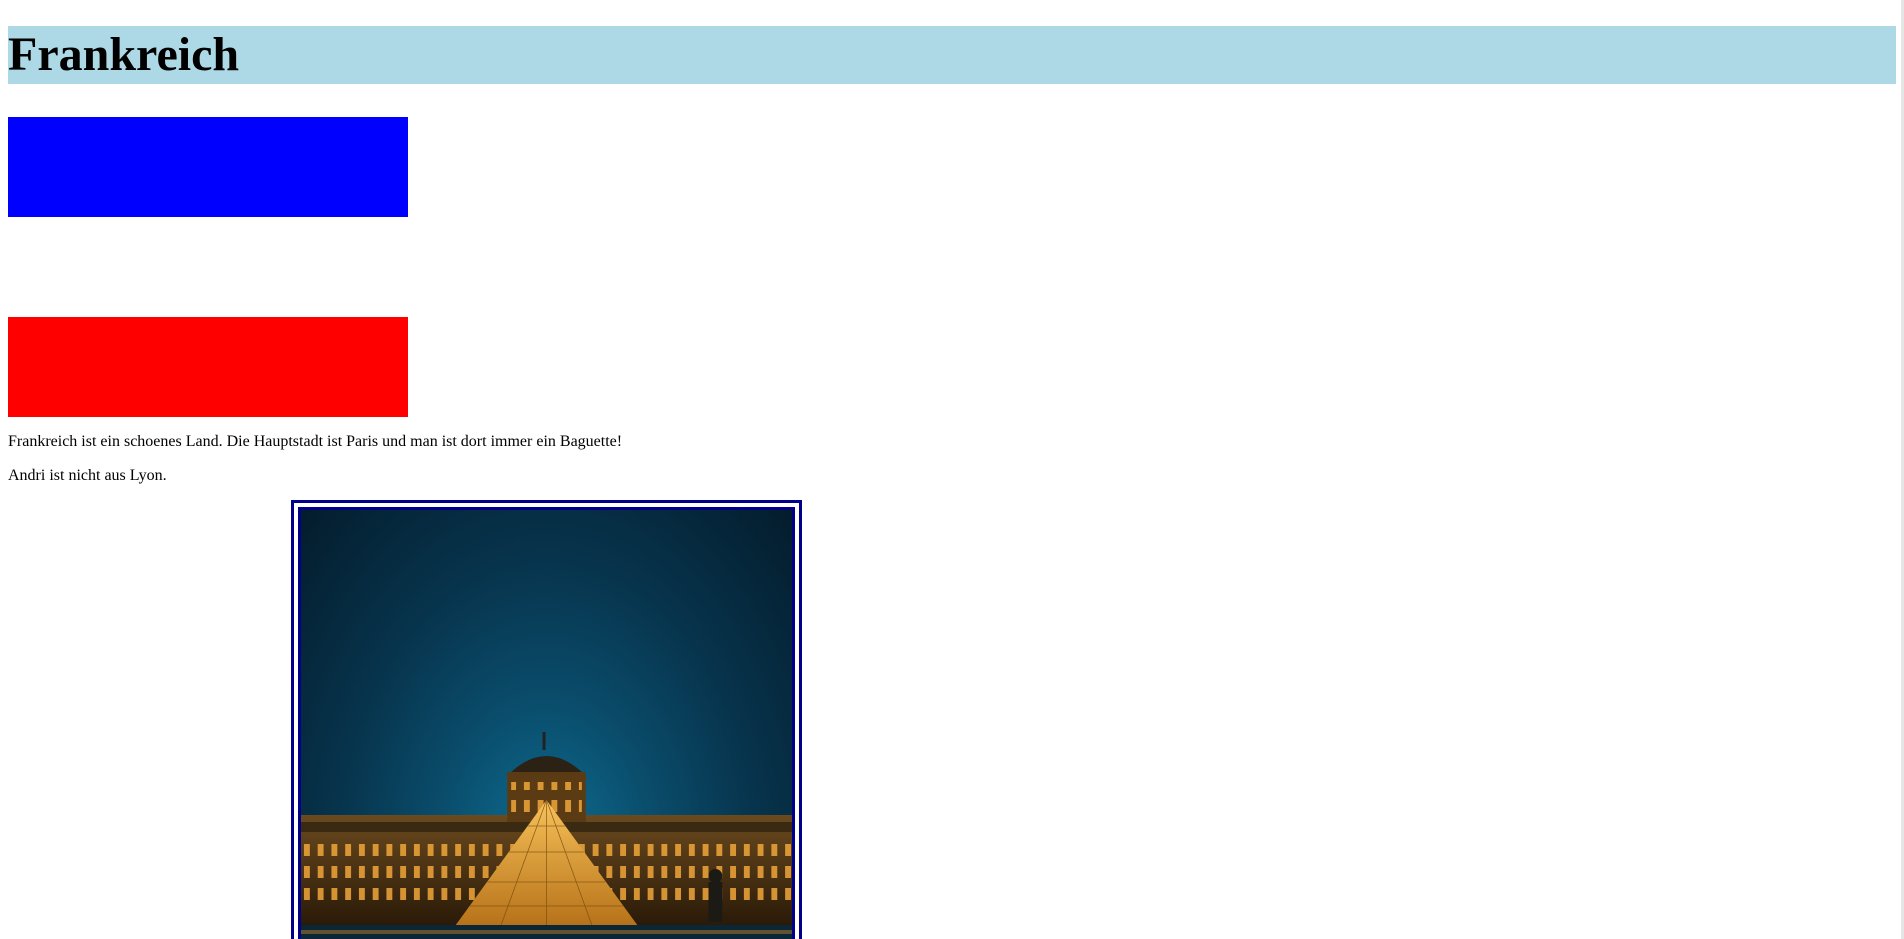 The width and height of the screenshot is (1904, 939). What do you see at coordinates (208, 367) in the screenshot?
I see `flag-stripe-red` at bounding box center [208, 367].